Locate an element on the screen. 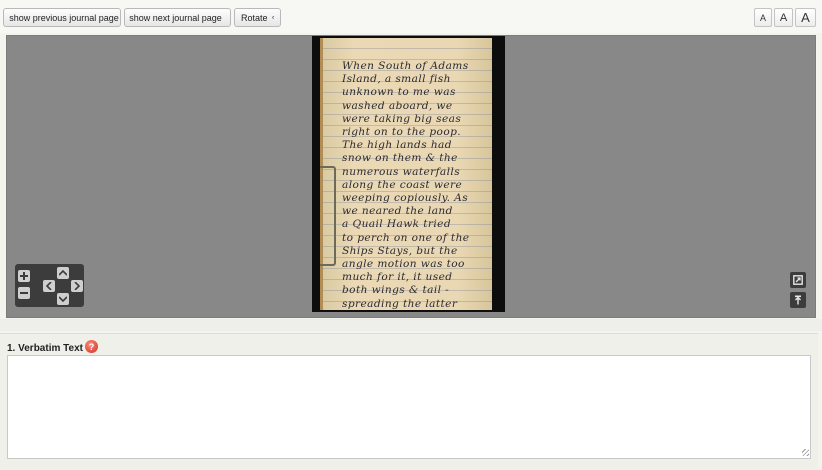 This screenshot has height=470, width=822. pan-left-icon is located at coordinates (49, 286).